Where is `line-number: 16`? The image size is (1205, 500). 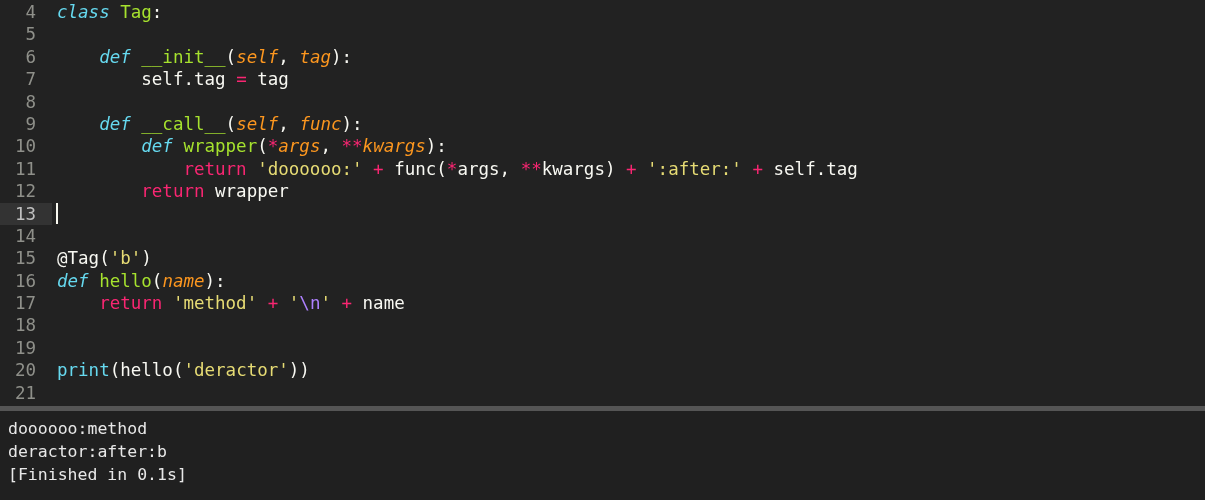 line-number: 16 is located at coordinates (25, 281).